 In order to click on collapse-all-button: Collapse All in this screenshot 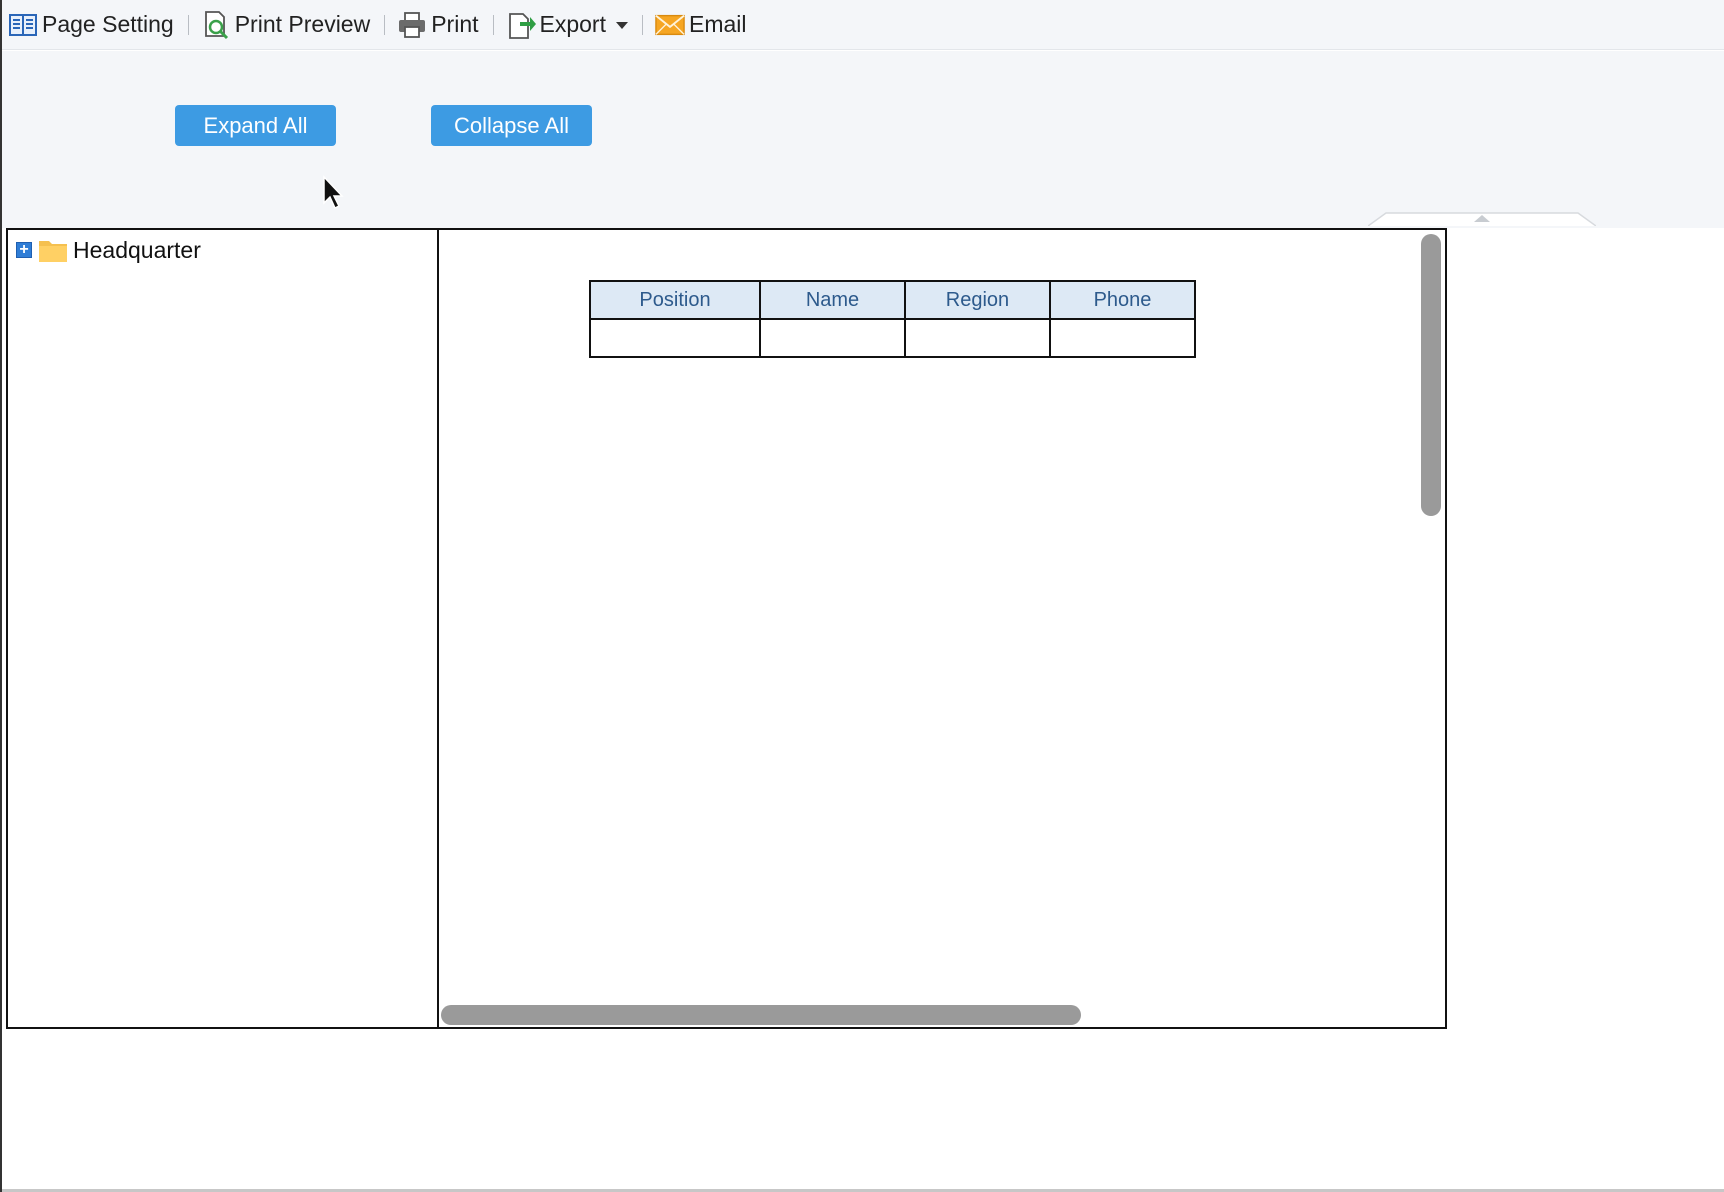, I will do `click(511, 125)`.